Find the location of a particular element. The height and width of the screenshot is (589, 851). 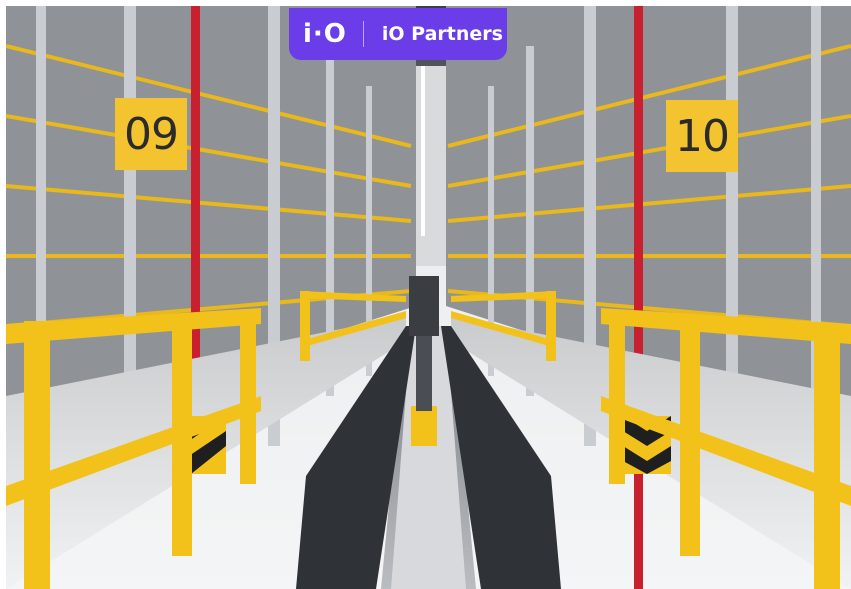

brand-divider is located at coordinates (363, 34).